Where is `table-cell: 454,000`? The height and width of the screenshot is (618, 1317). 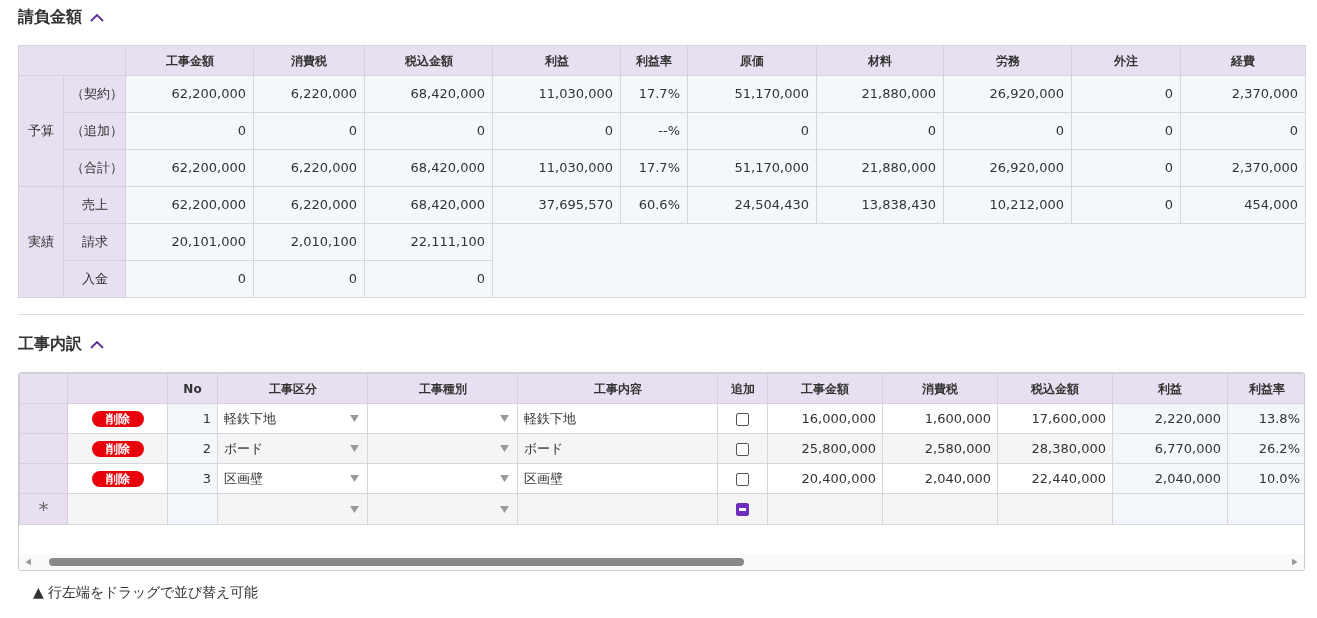
table-cell: 454,000 is located at coordinates (1243, 205).